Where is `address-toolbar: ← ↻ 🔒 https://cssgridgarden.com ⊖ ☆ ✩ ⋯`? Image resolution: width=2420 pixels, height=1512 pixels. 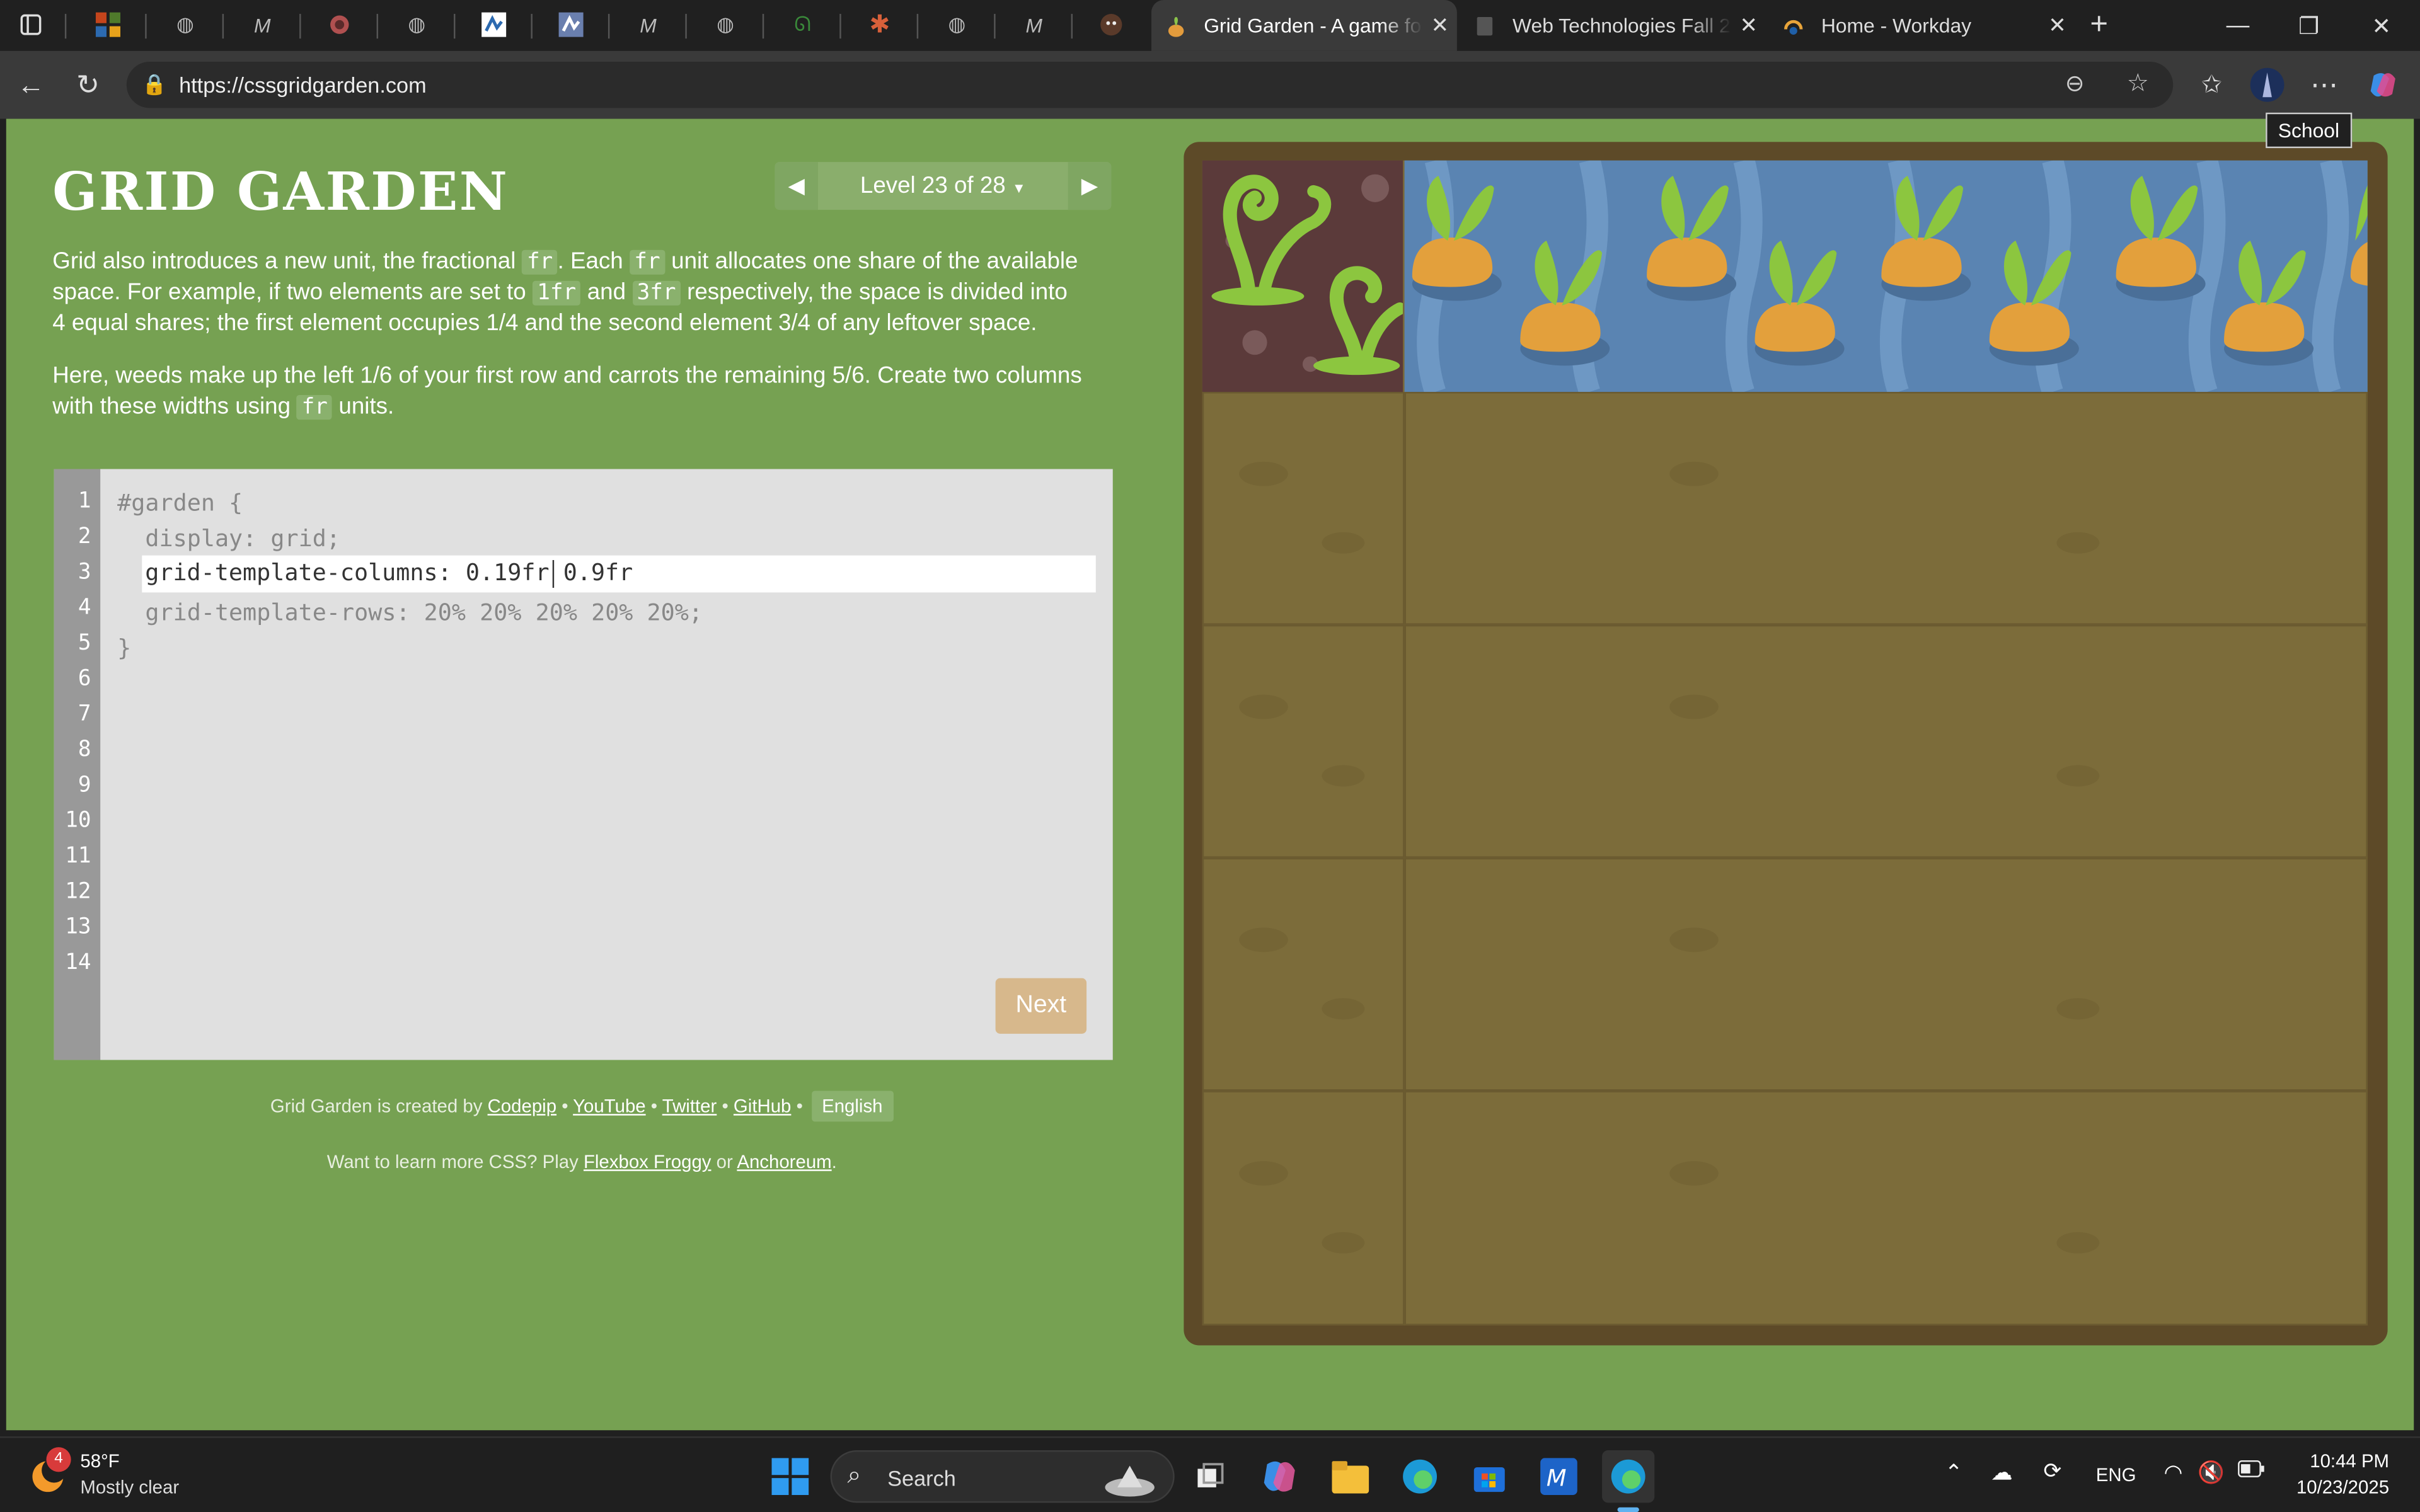 address-toolbar: ← ↻ 🔒 https://cssgridgarden.com ⊖ ☆ ✩ ⋯ is located at coordinates (1210, 84).